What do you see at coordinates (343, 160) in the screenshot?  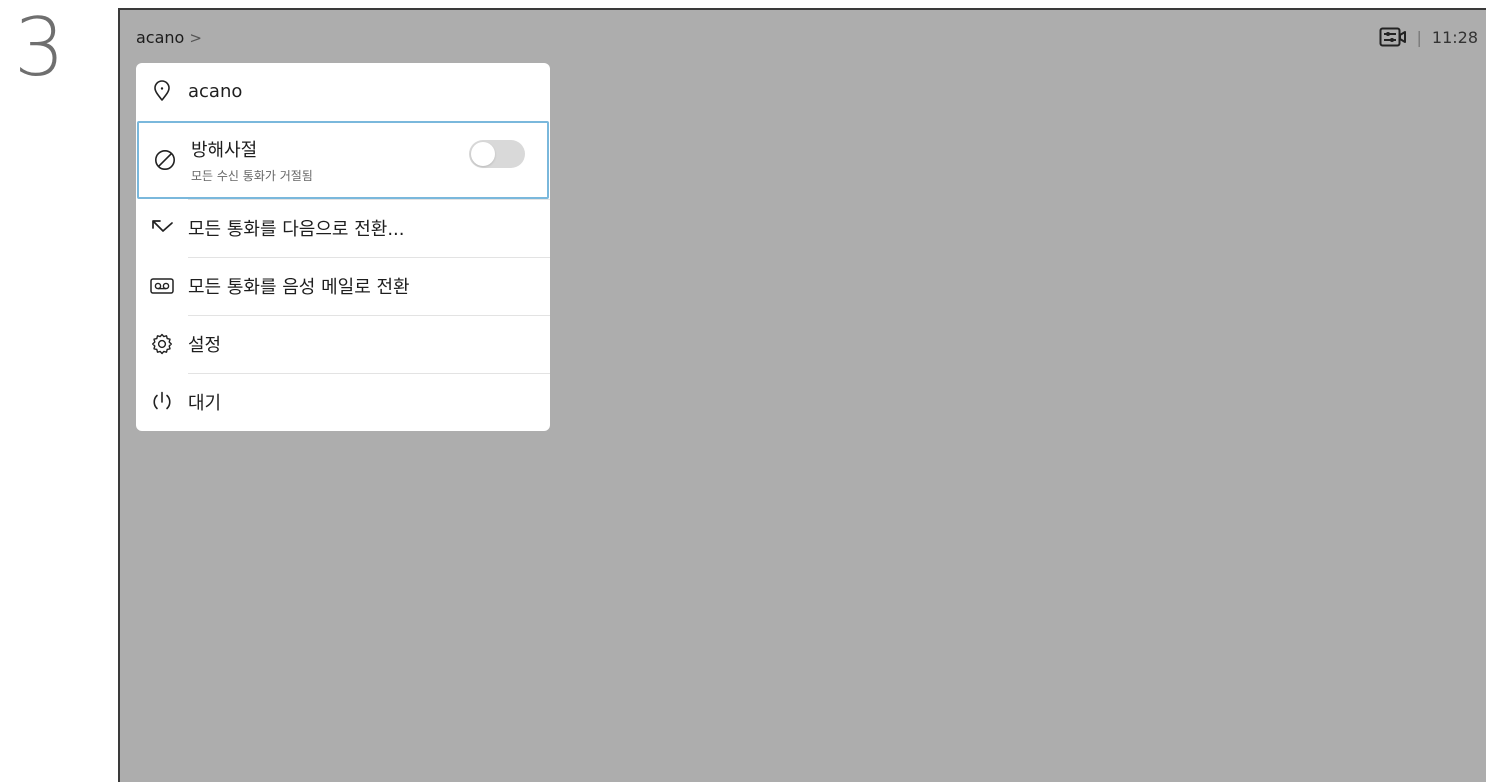 I see `menu-item-do-not-disturb: 방해사절 모든 수신 통화가 거절됨` at bounding box center [343, 160].